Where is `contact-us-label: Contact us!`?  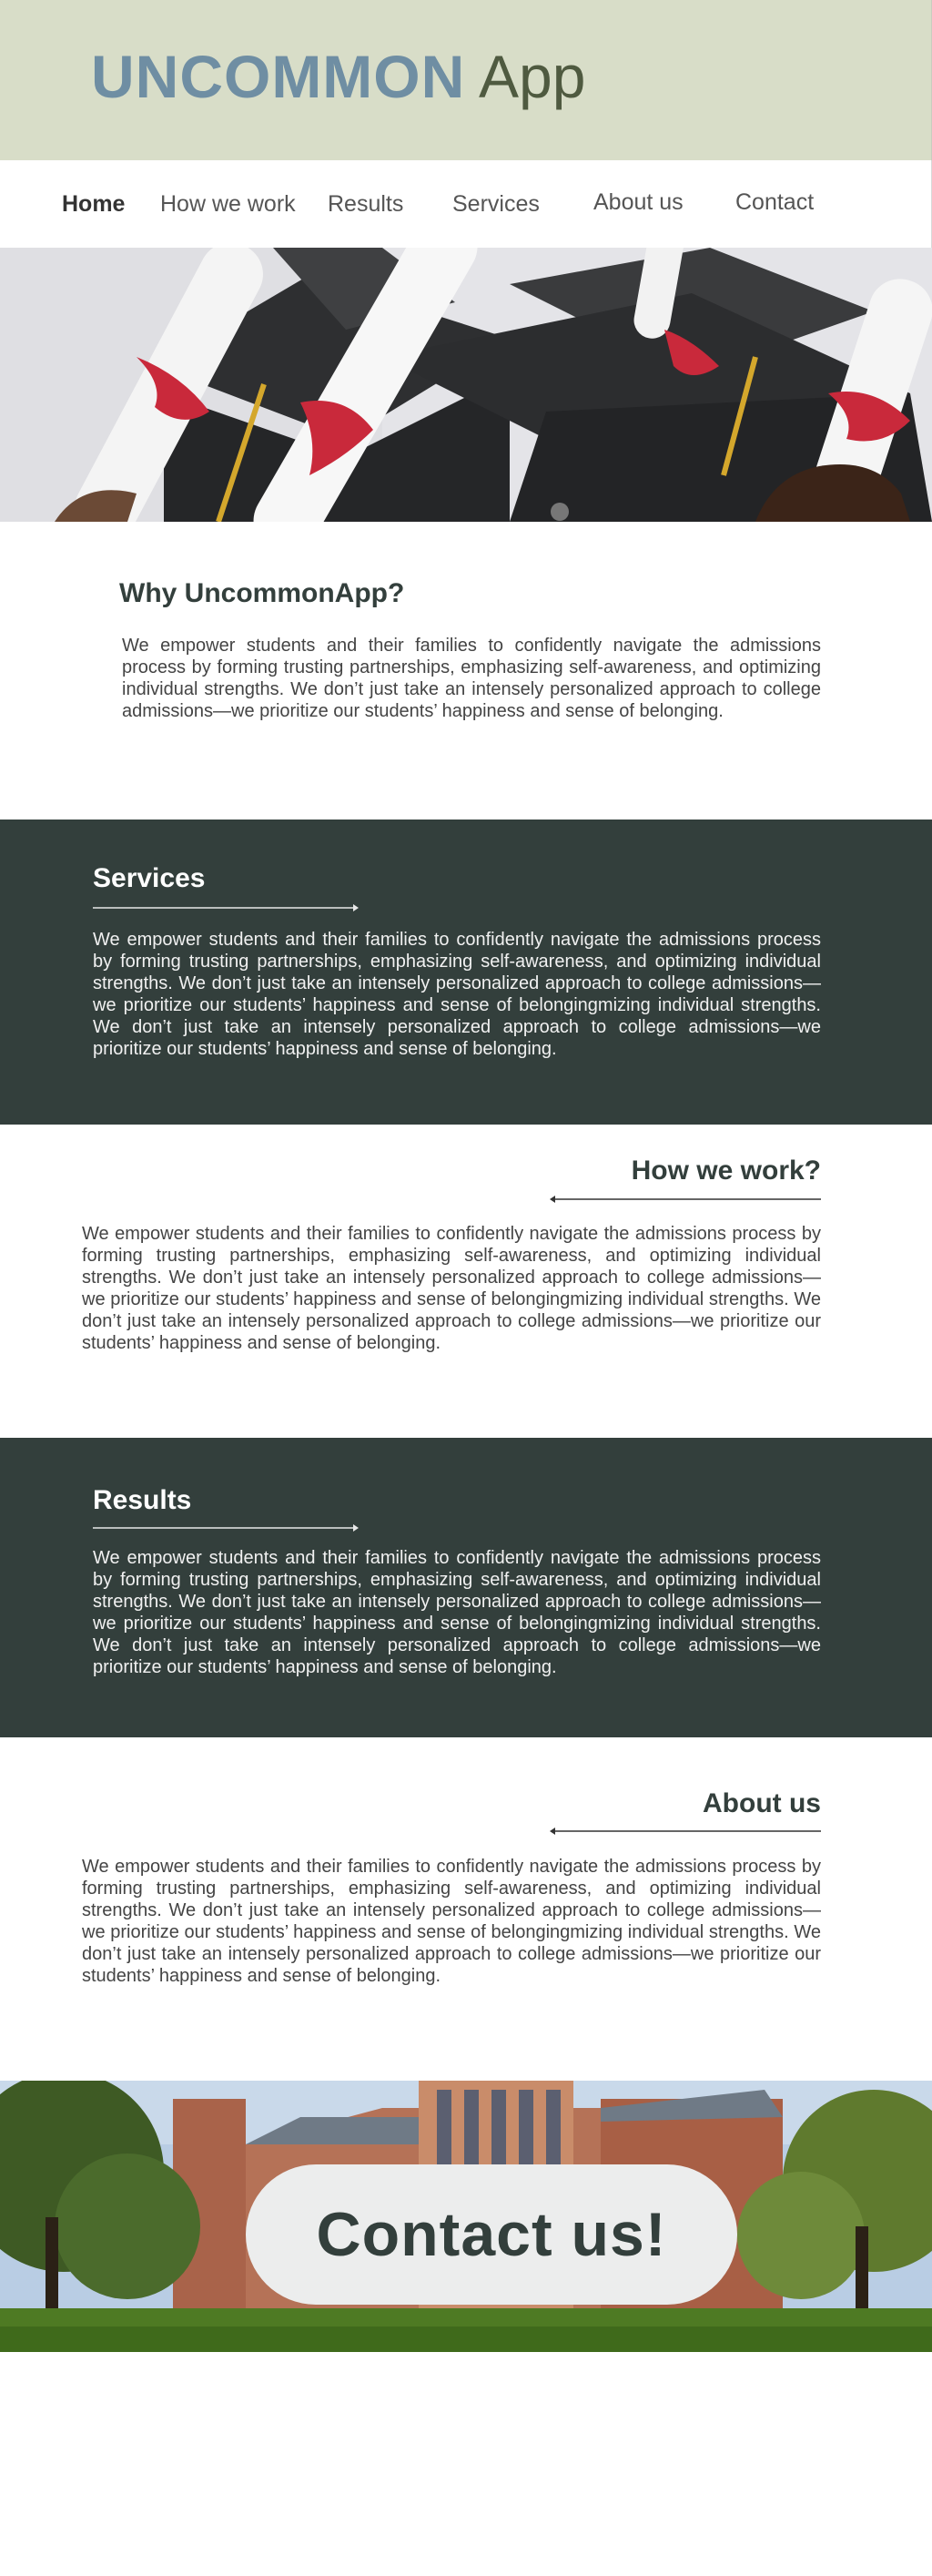
contact-us-label: Contact us! is located at coordinates (491, 2234).